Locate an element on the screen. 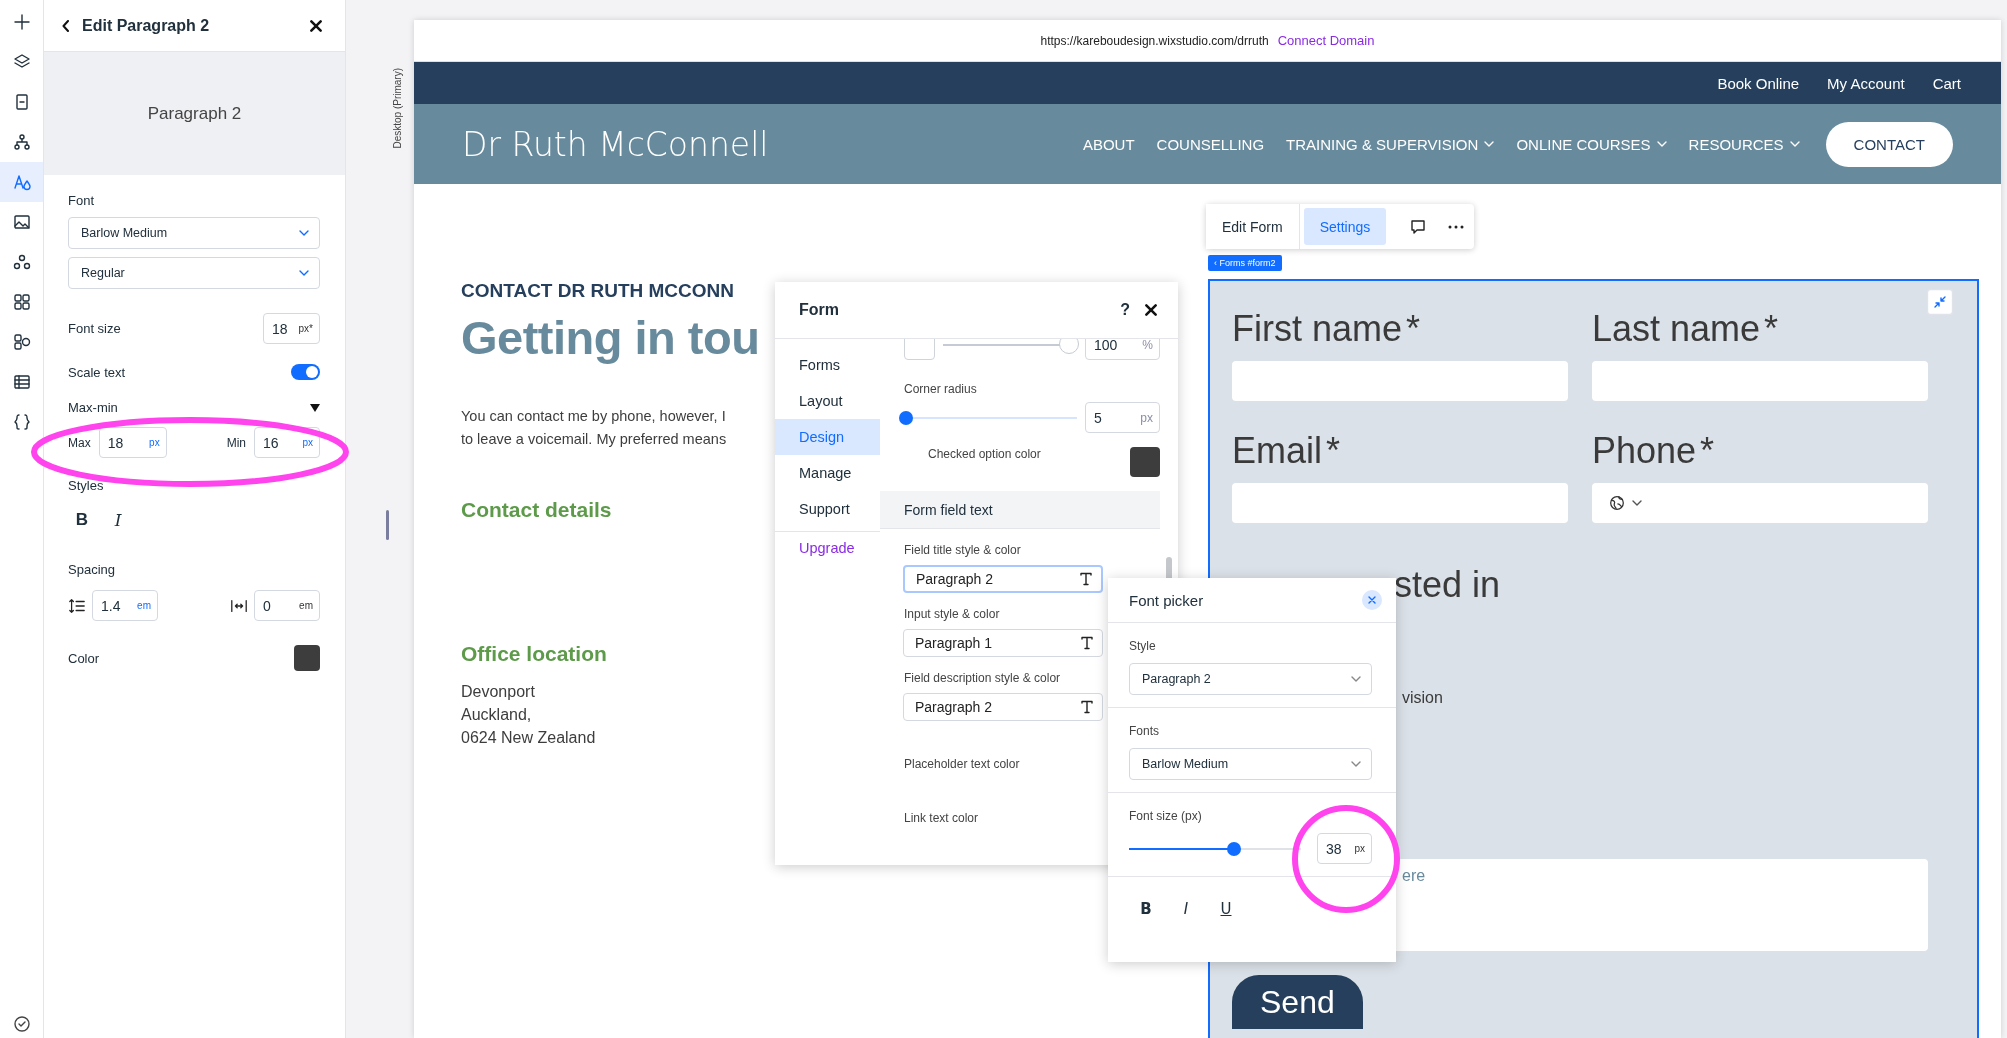 This screenshot has width=2007, height=1038. intro-text: to leave a voicemail. My preferred means is located at coordinates (594, 439).